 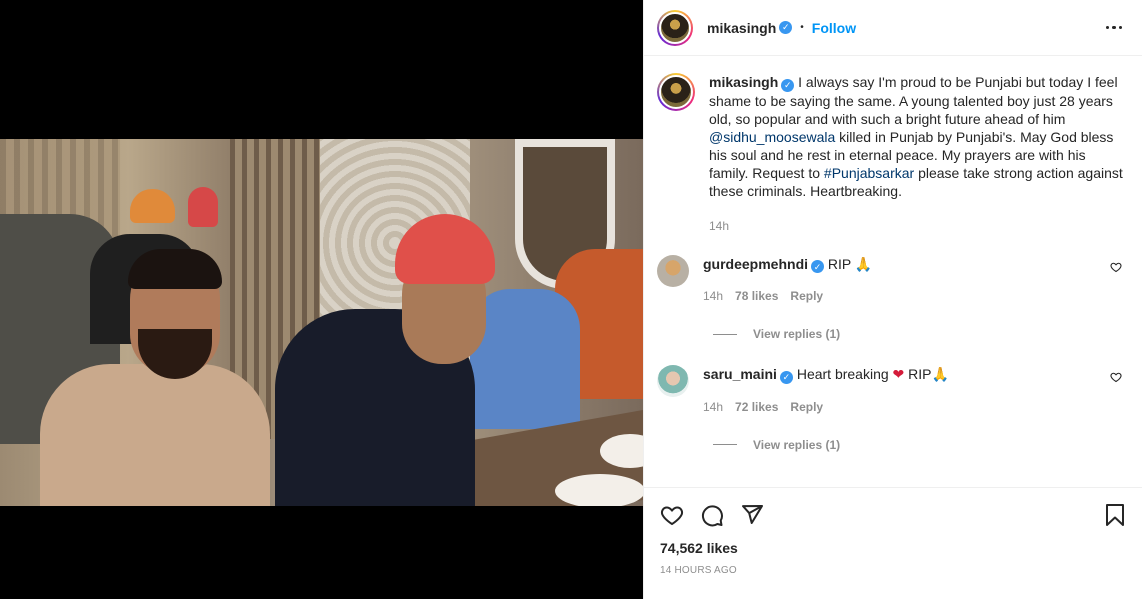 What do you see at coordinates (772, 137) in the screenshot?
I see `mention-link: @sidhu_moosewala` at bounding box center [772, 137].